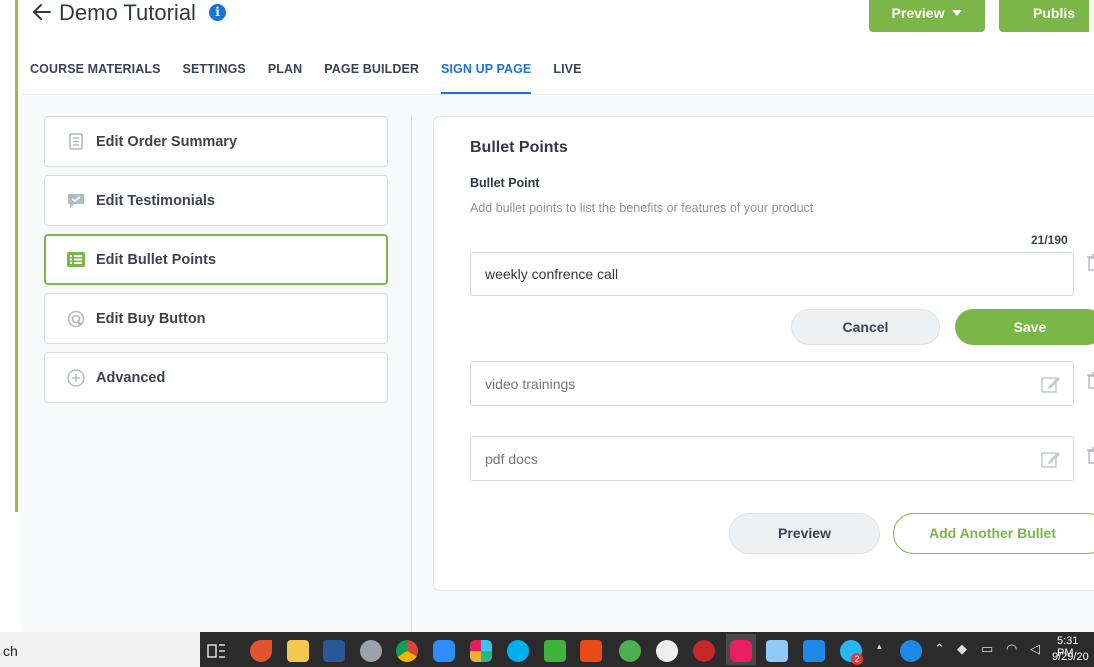 The image size is (1094, 667). I want to click on browser-left-edge, so click(9, 256).